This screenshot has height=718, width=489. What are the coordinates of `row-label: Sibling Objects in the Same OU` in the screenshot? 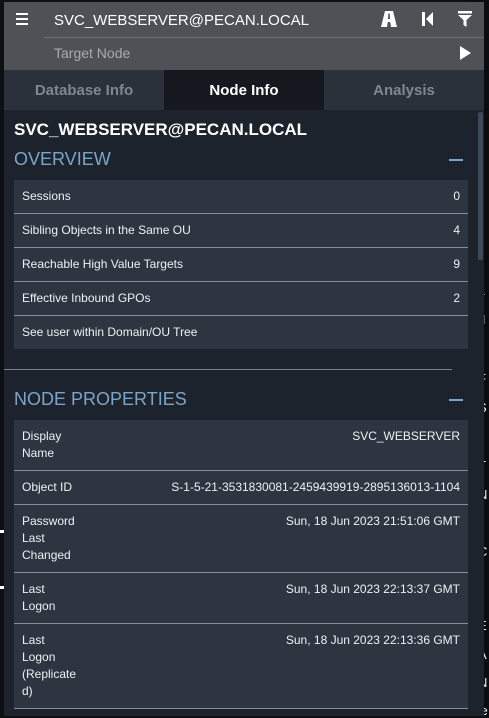 It's located at (106, 230).